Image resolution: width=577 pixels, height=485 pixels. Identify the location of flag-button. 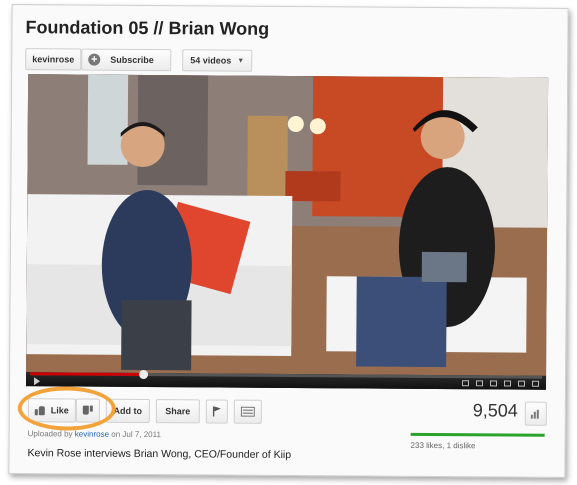
(216, 411).